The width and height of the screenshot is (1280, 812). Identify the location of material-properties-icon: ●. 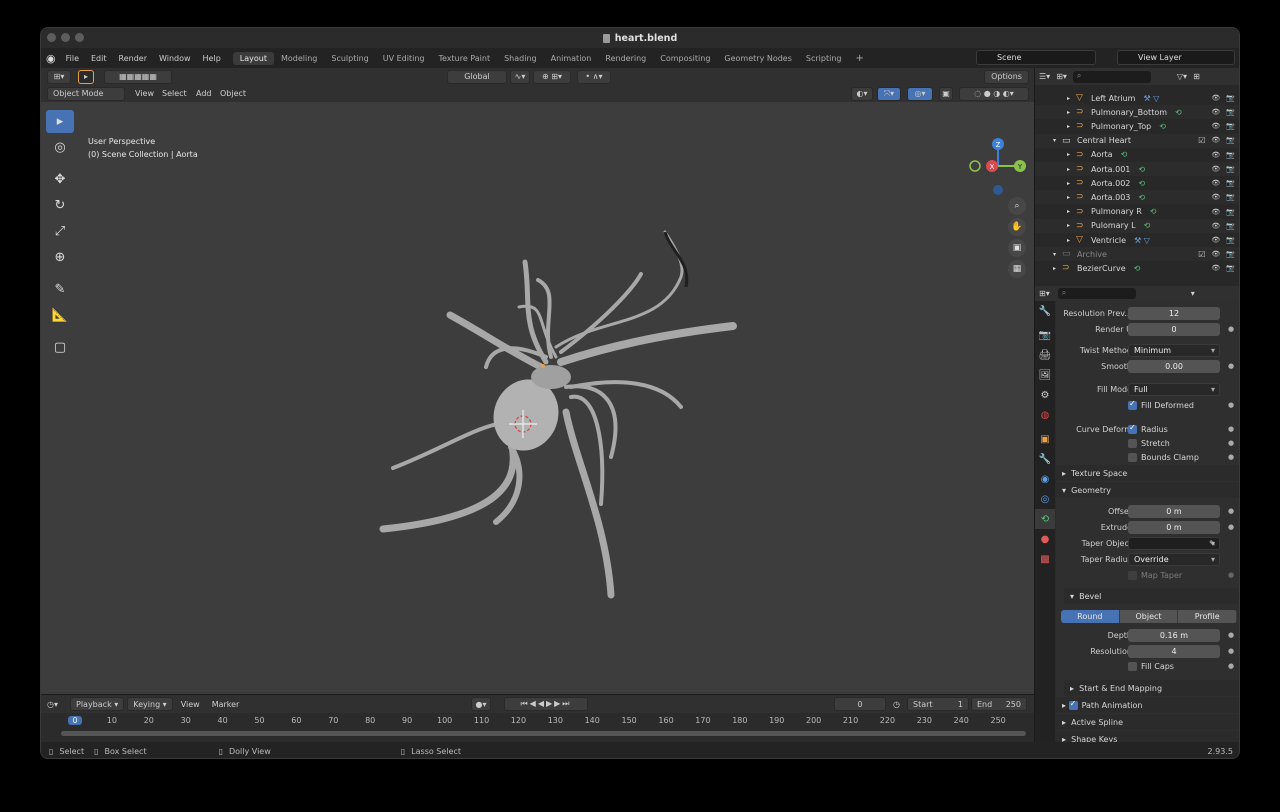
(1045, 539).